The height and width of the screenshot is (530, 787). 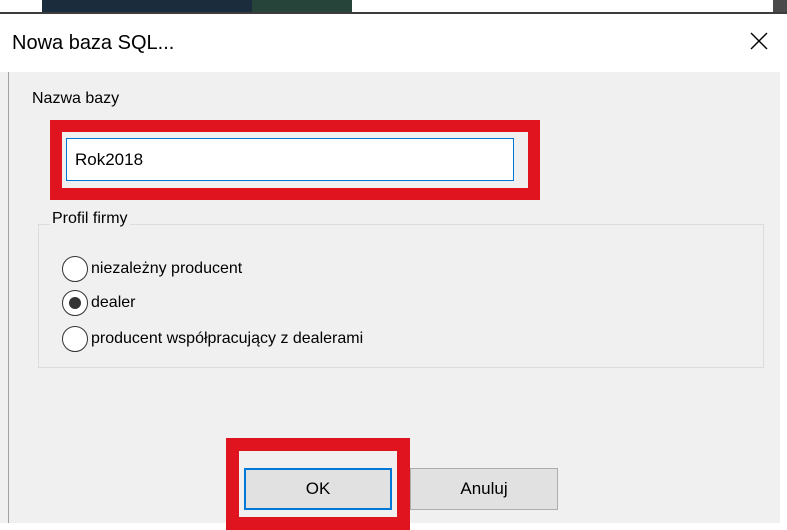 What do you see at coordinates (75, 303) in the screenshot?
I see `radio-checked-icon` at bounding box center [75, 303].